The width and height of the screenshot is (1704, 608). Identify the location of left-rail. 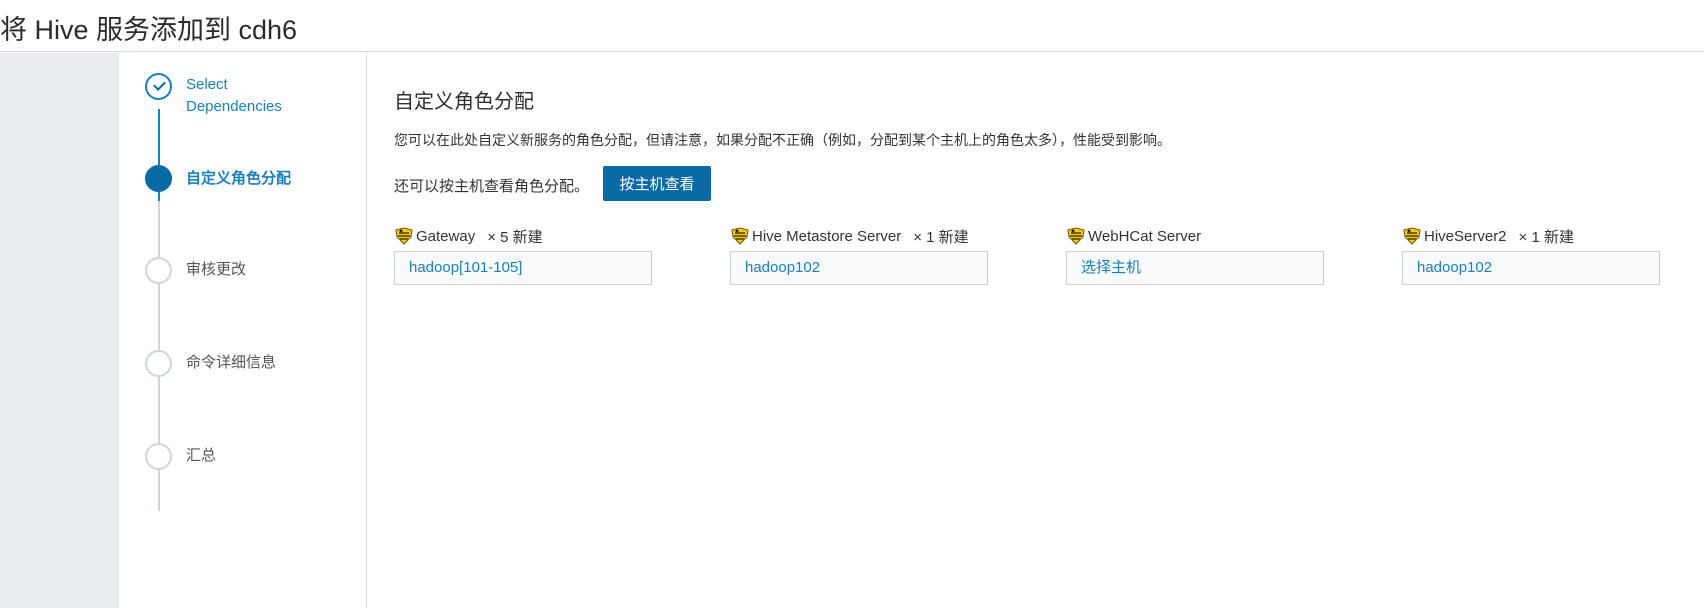
(59, 330).